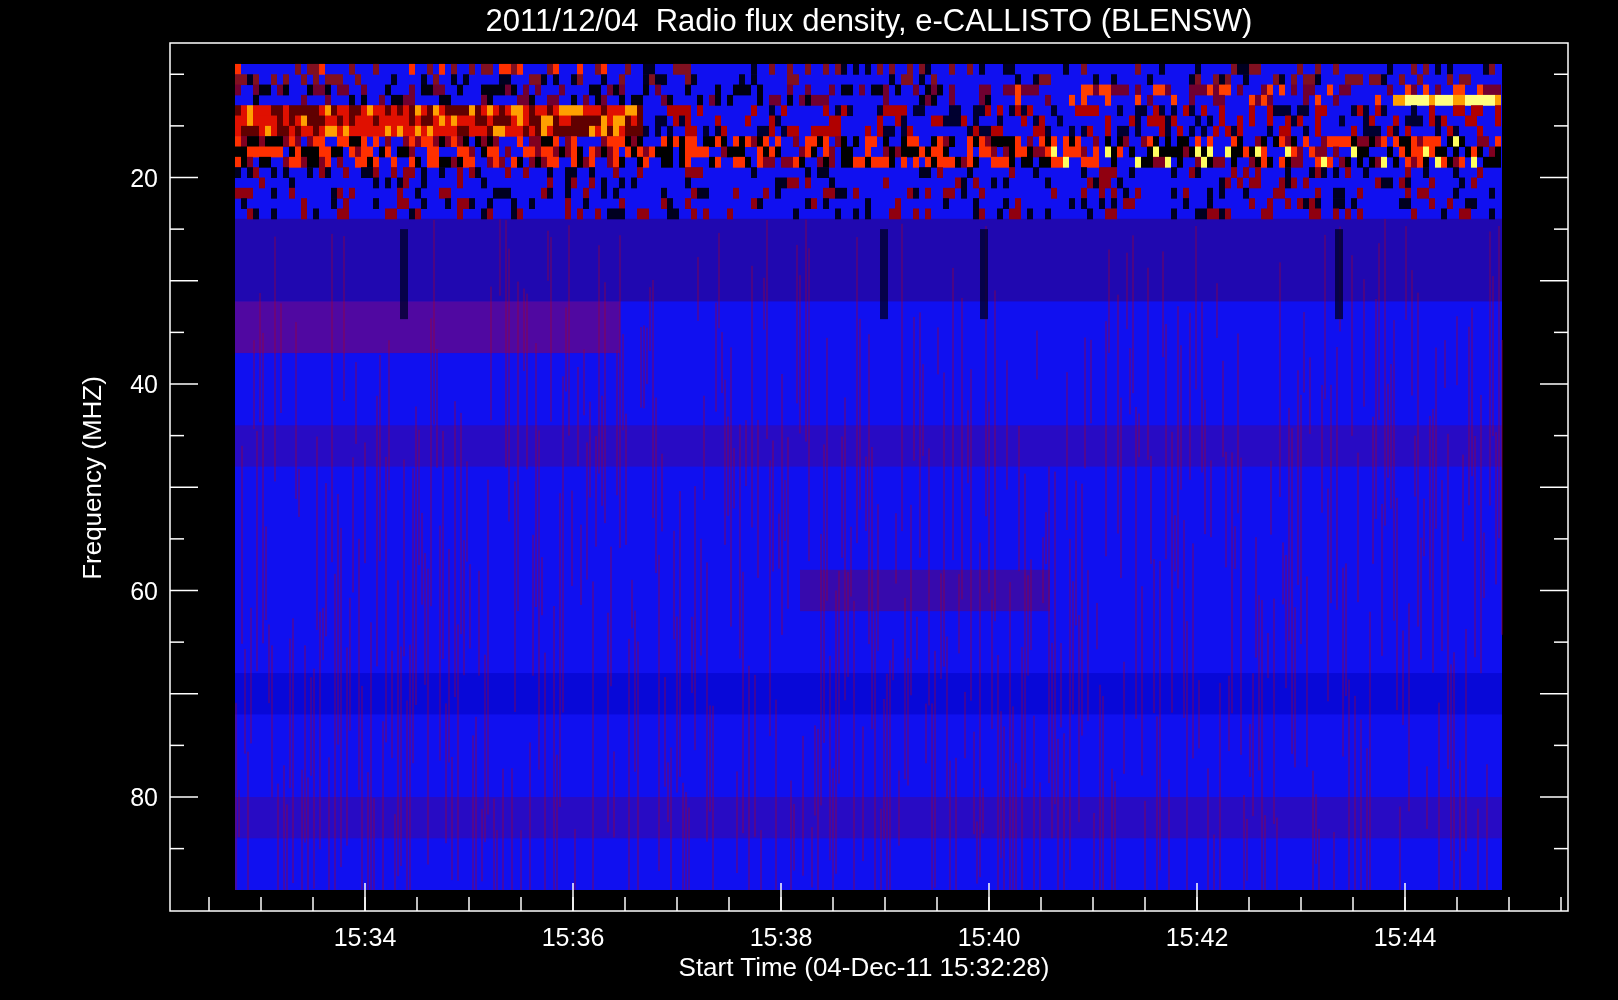 This screenshot has width=1618, height=1000. What do you see at coordinates (144, 177) in the screenshot?
I see `y-tick-label: 20` at bounding box center [144, 177].